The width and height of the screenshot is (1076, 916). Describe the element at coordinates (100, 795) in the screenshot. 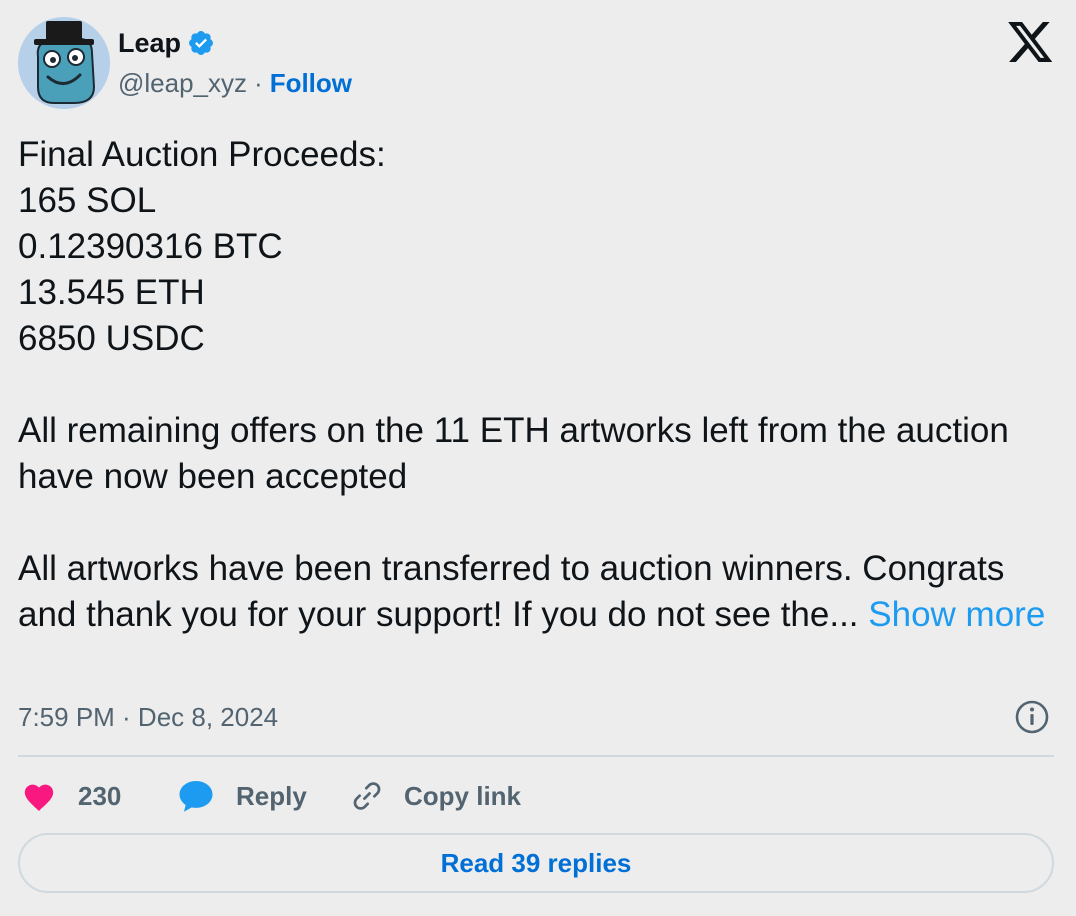

I see `like-count: 230` at that location.